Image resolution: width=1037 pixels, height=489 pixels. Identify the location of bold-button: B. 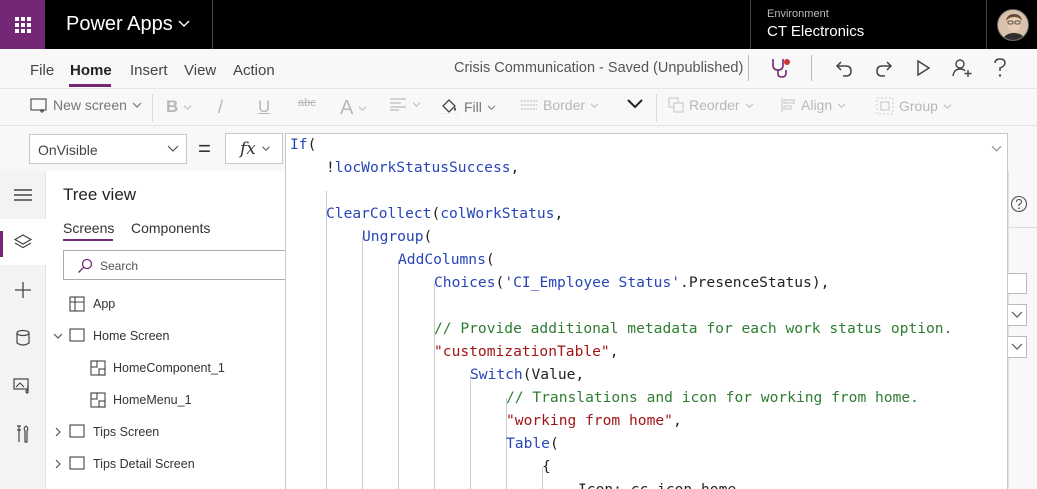
(179, 107).